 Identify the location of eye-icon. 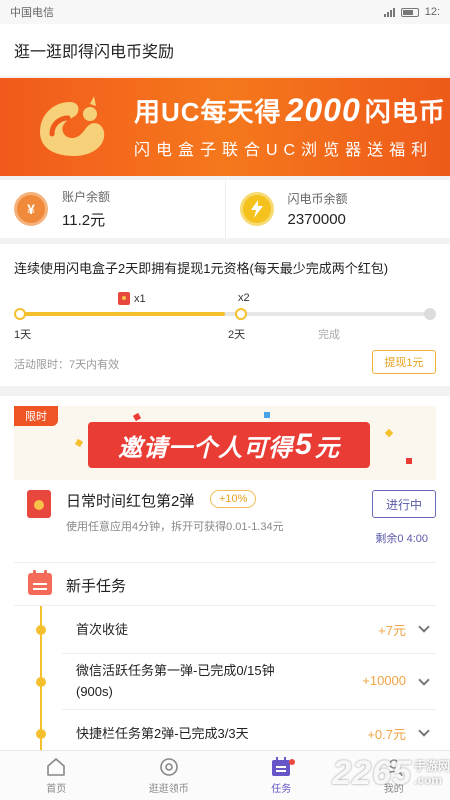
(168, 766).